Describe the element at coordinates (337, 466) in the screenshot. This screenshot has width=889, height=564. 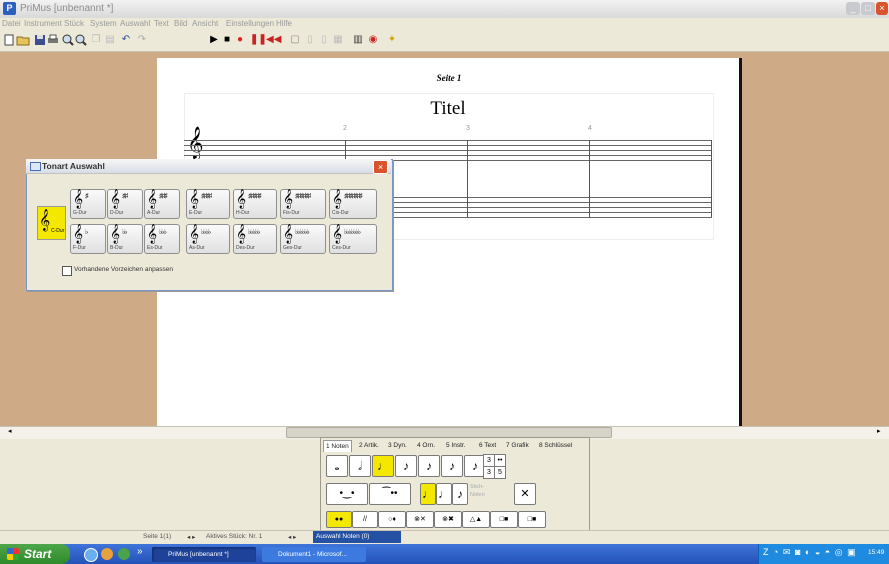
I see `whole-note-button: 𝅝` at that location.